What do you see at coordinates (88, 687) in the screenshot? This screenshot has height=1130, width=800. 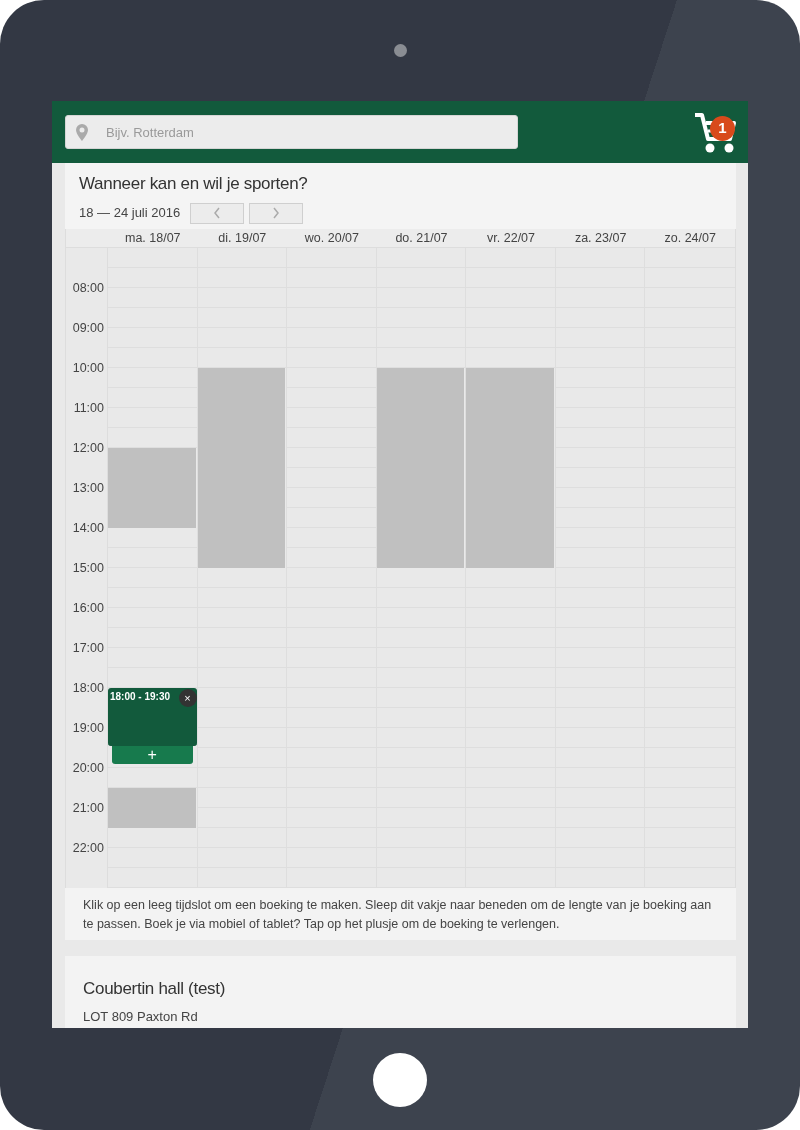 I see `hour-label: 18:00` at bounding box center [88, 687].